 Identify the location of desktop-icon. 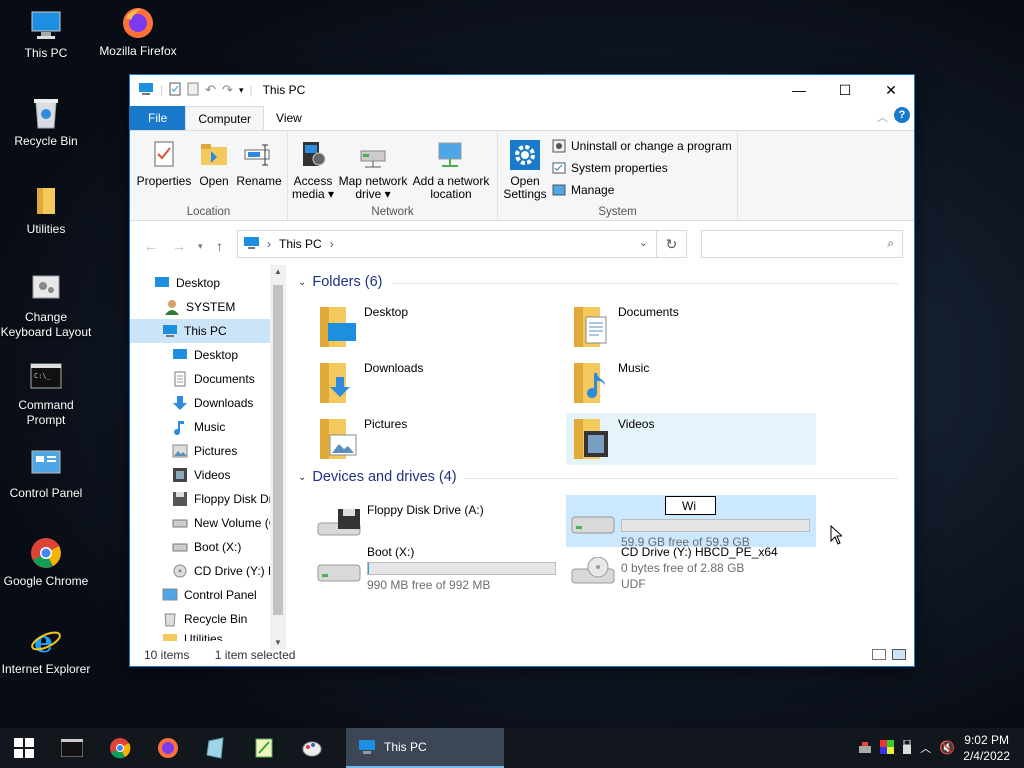
(162, 283).